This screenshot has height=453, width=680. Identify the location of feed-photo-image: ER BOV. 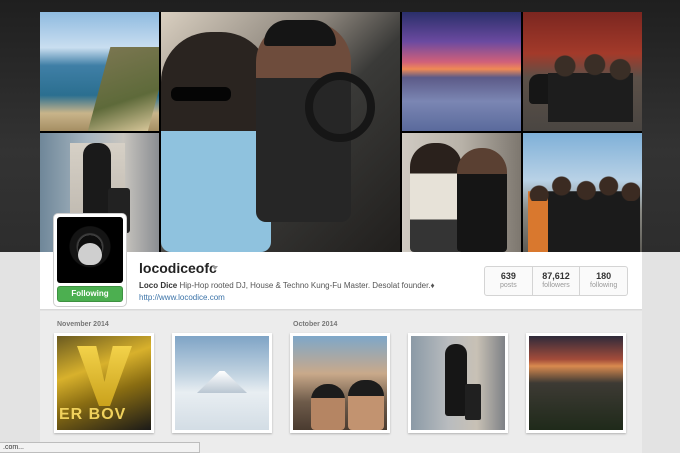
(104, 383).